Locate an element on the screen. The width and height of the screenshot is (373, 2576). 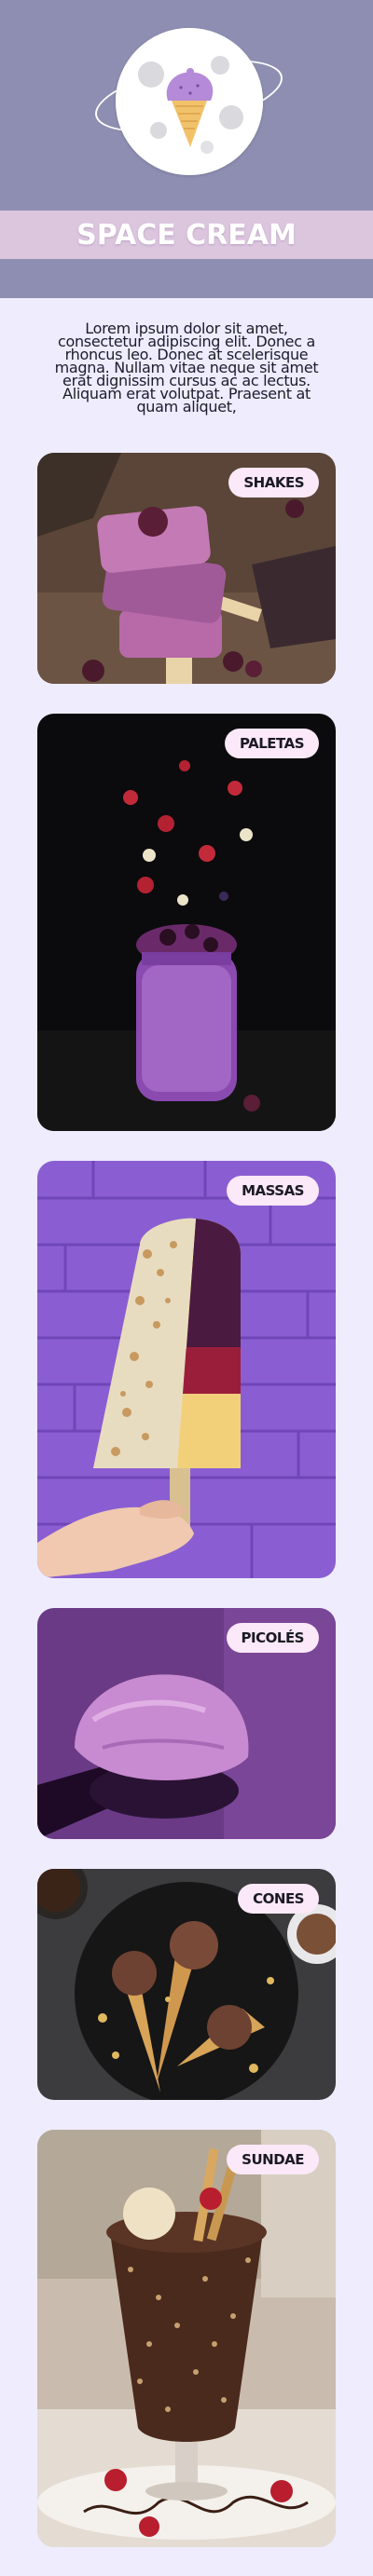
category-badge: MASSAS is located at coordinates (273, 1191).